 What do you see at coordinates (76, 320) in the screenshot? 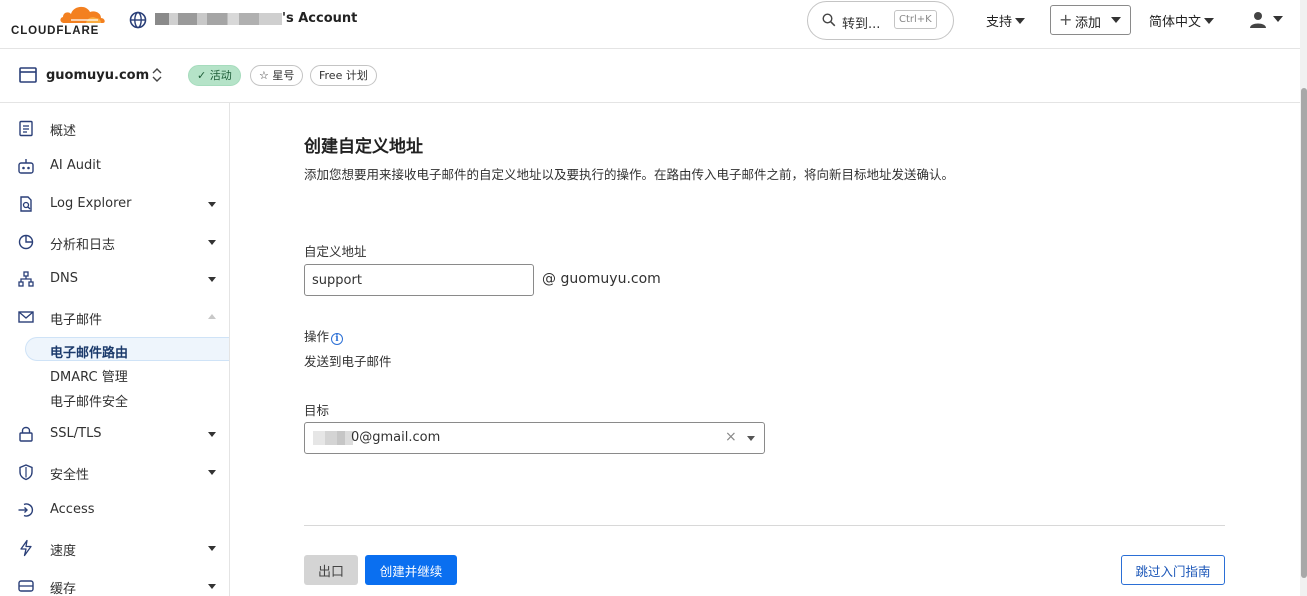
I see `sidebar-item-label: 电子邮件` at bounding box center [76, 320].